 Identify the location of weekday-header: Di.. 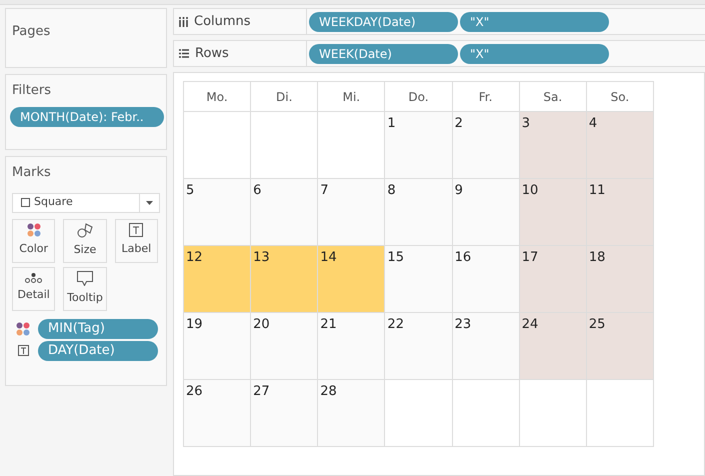
(284, 97).